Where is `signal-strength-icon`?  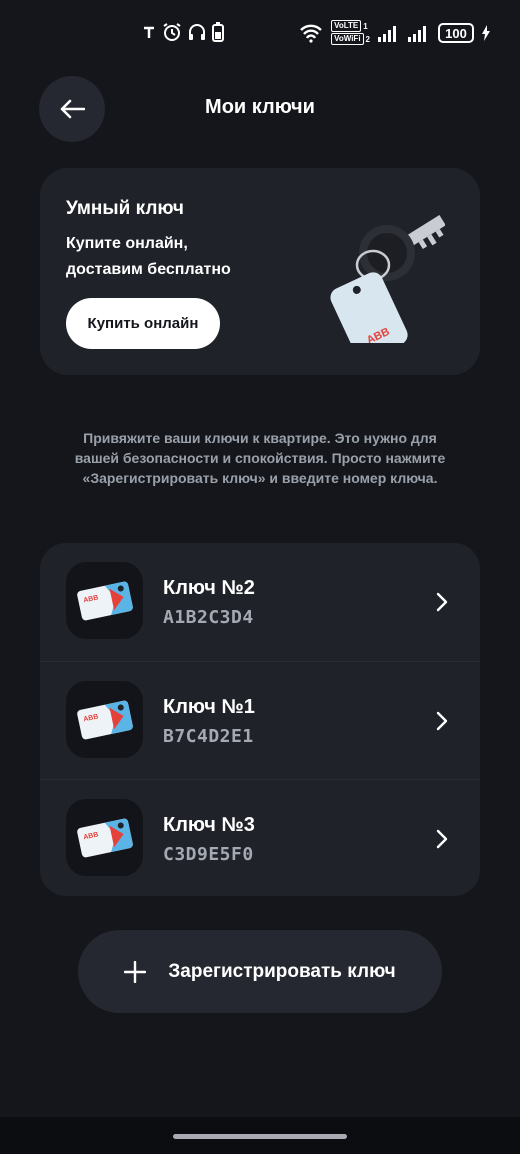
signal-strength-icon is located at coordinates (387, 34).